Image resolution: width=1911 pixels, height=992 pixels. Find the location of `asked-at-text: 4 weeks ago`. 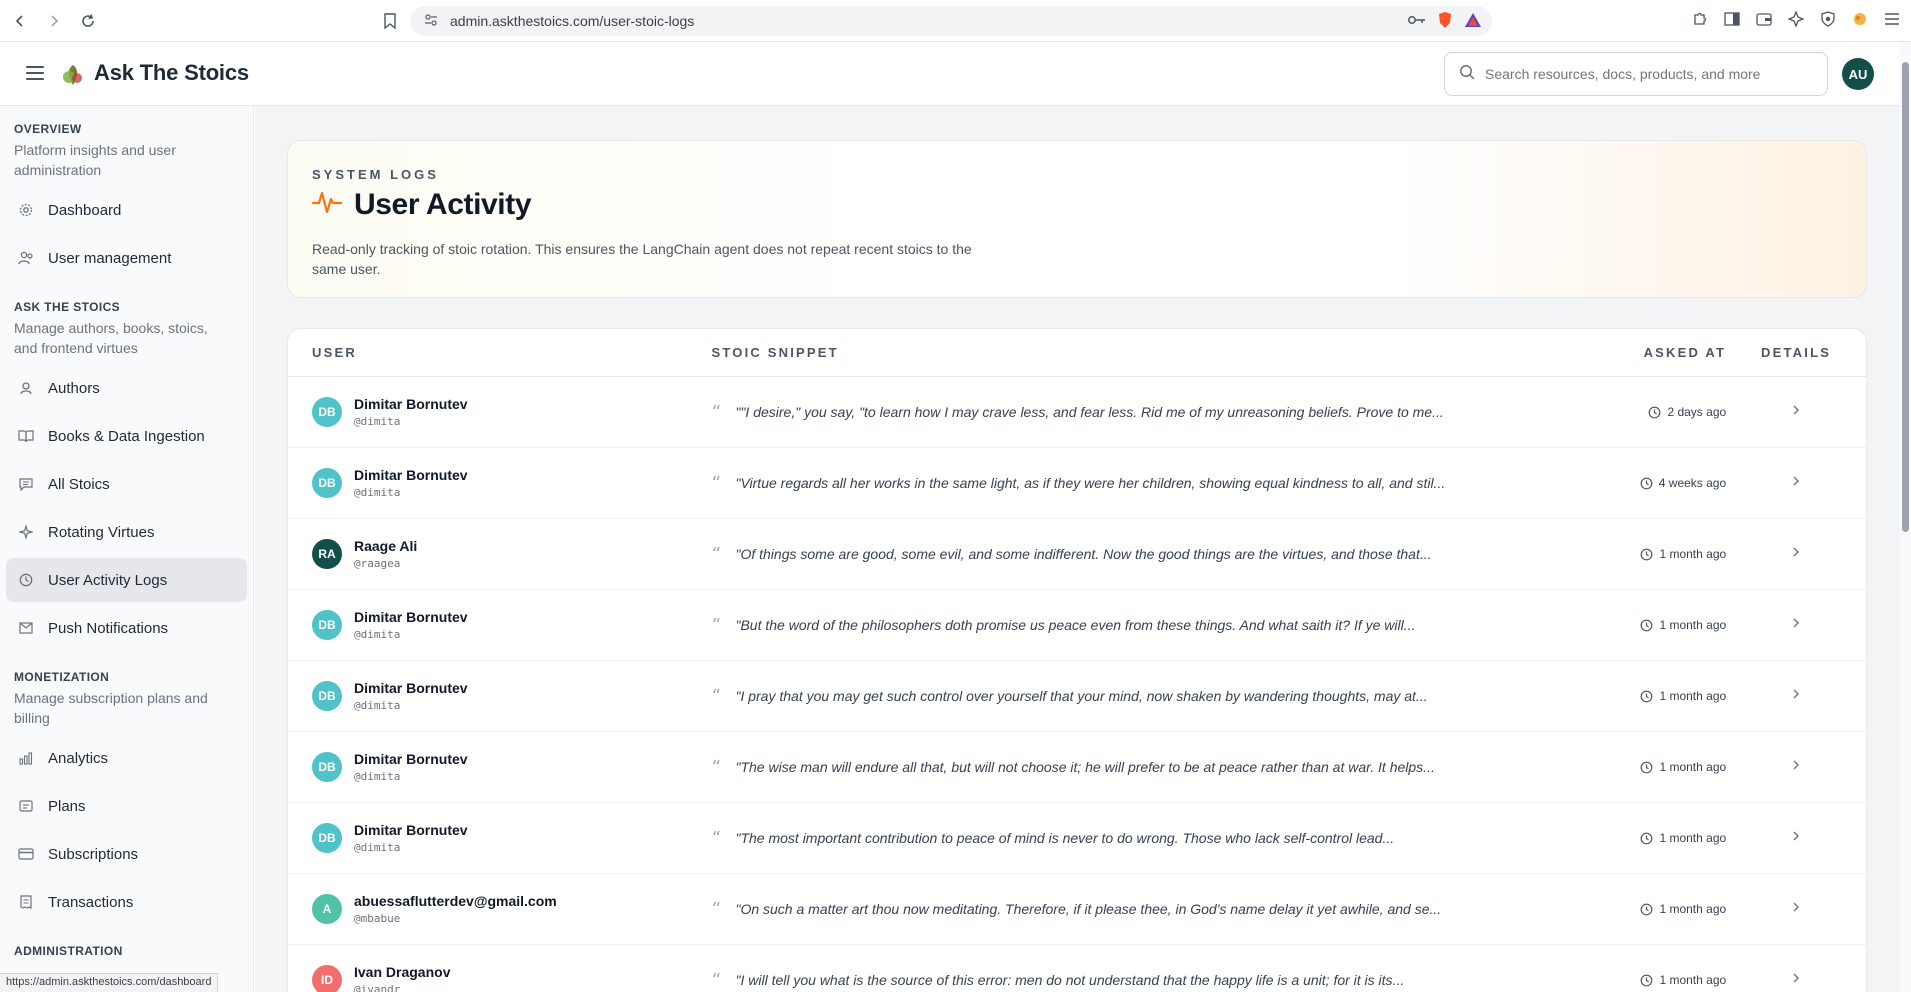

asked-at-text: 4 weeks ago is located at coordinates (1692, 483).